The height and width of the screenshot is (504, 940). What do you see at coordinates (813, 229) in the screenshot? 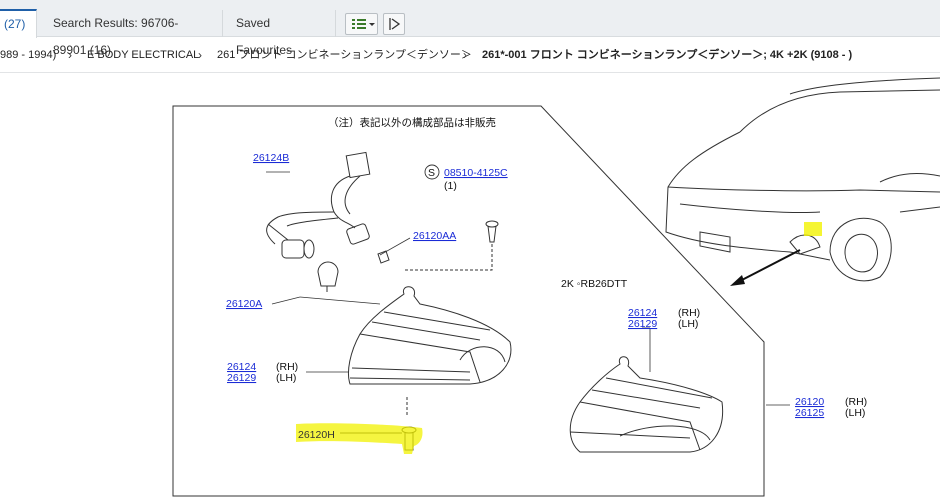
I see `car-lamp-highlight` at bounding box center [813, 229].